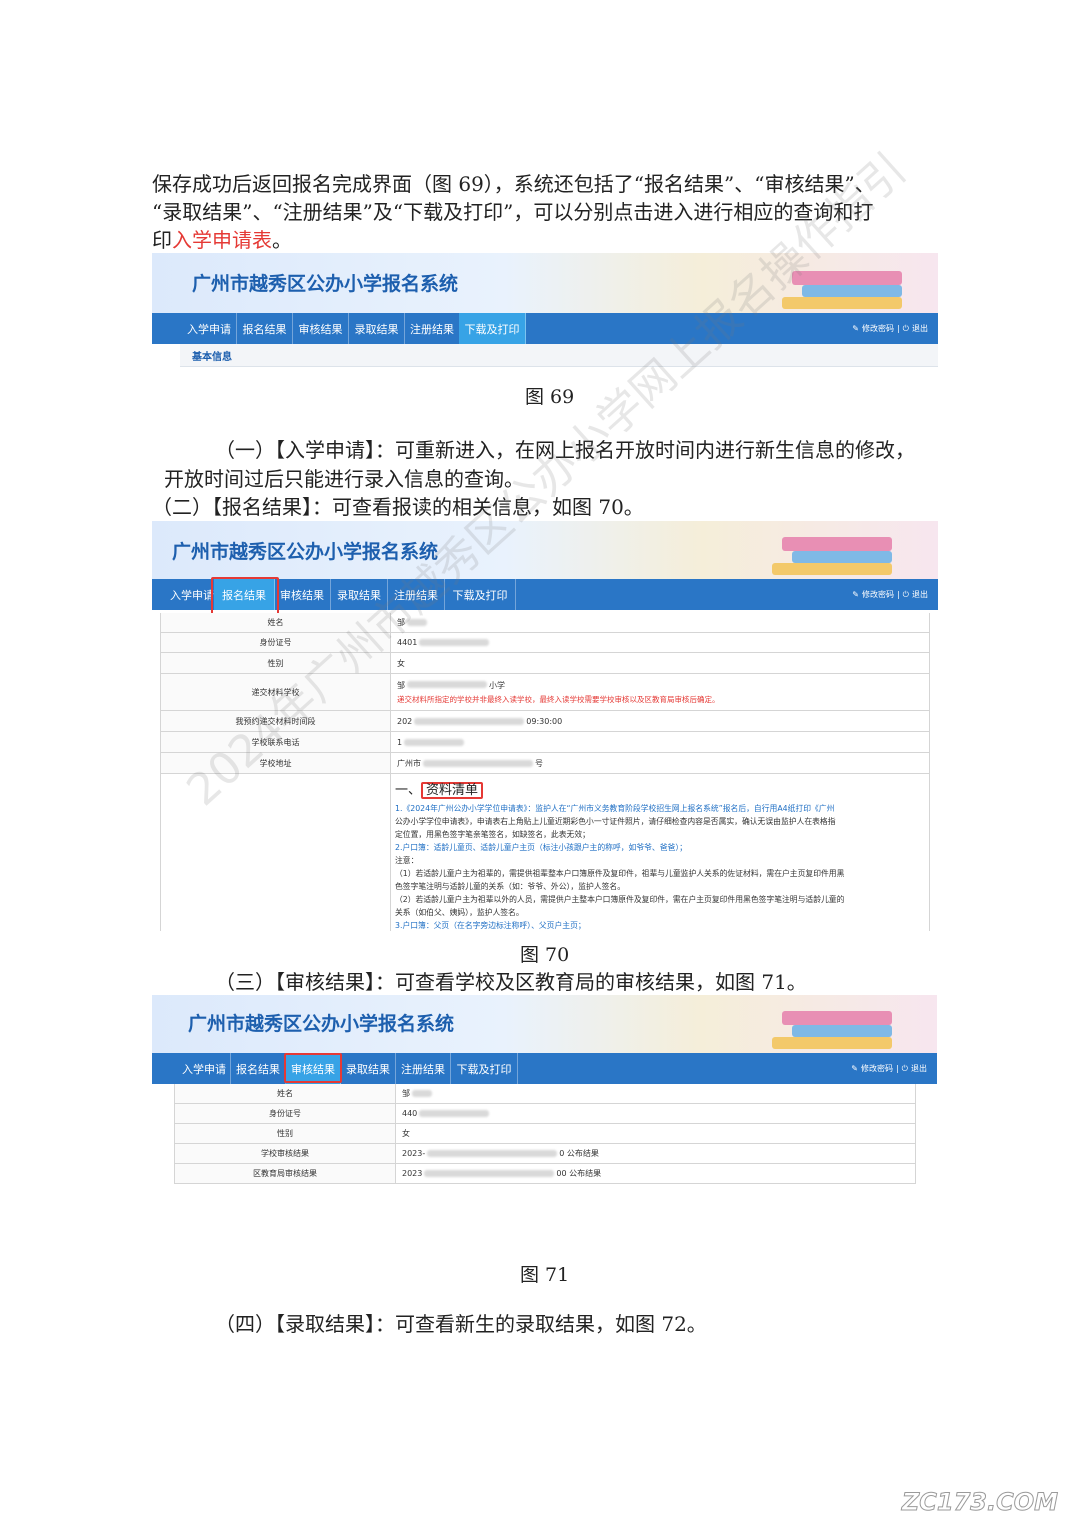 The height and width of the screenshot is (1526, 1080). What do you see at coordinates (285, 1173) in the screenshot?
I see `row-label: 区教育局审核结果` at bounding box center [285, 1173].